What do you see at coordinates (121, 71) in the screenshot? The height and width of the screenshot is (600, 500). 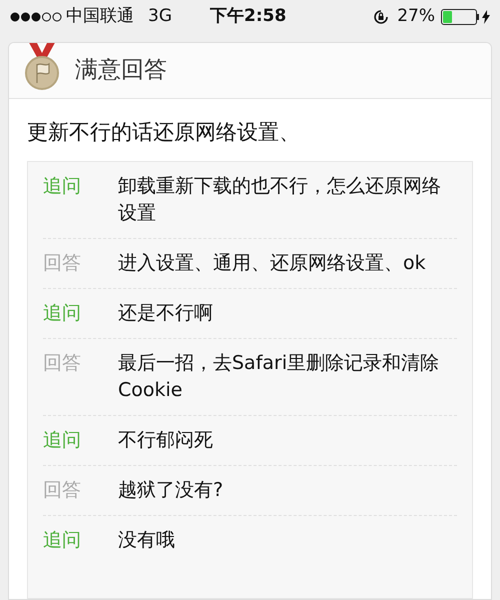 I see `card-title: 满意回答` at bounding box center [121, 71].